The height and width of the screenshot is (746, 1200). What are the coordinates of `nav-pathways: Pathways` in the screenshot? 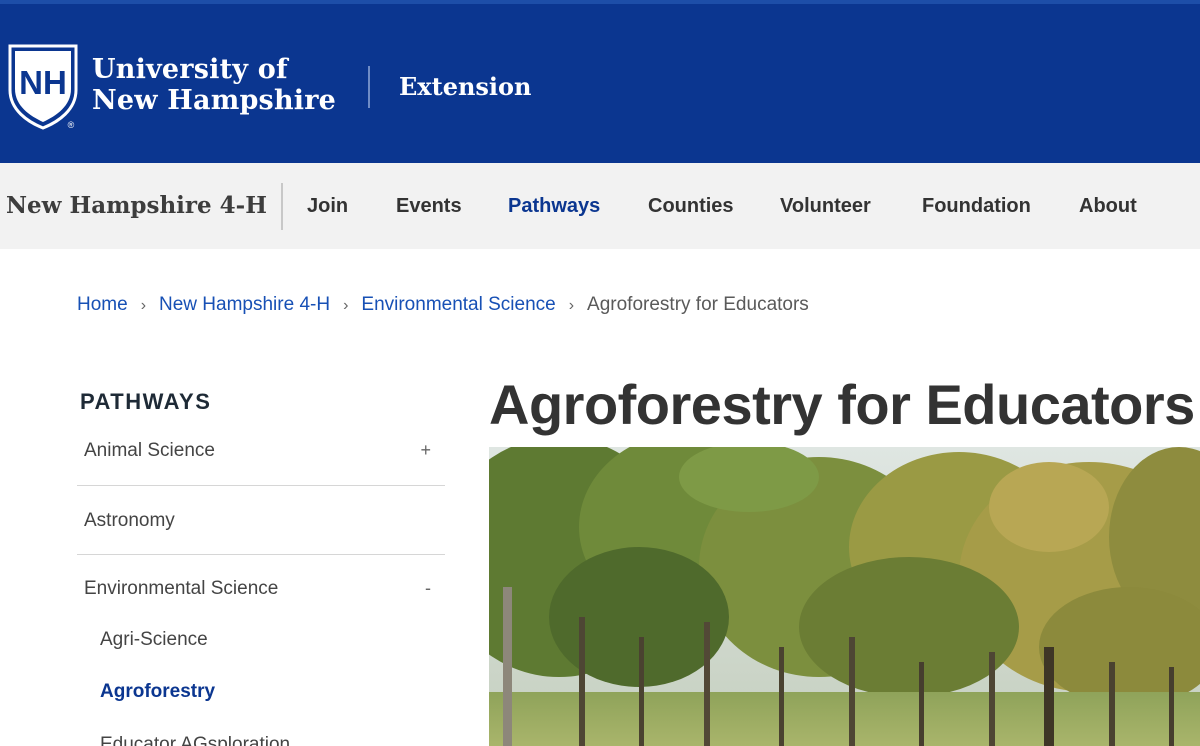 It's located at (554, 206).